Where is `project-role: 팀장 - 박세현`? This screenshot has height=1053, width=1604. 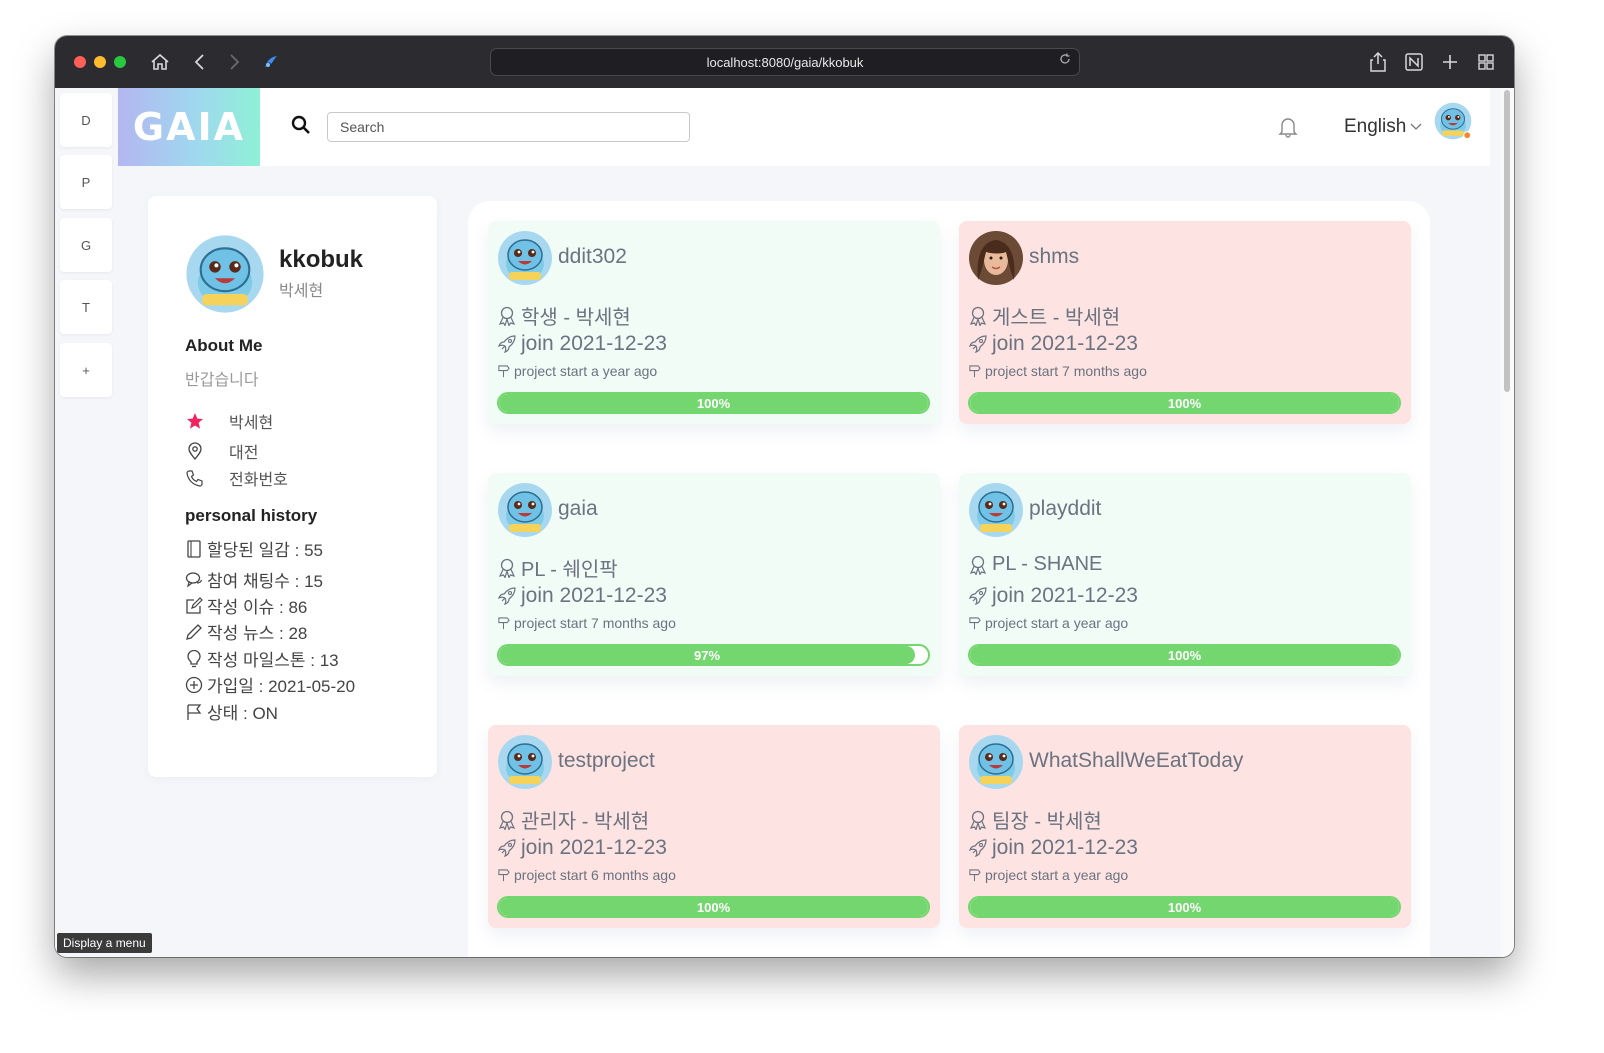
project-role: 팀장 - 박세현 is located at coordinates (1035, 819).